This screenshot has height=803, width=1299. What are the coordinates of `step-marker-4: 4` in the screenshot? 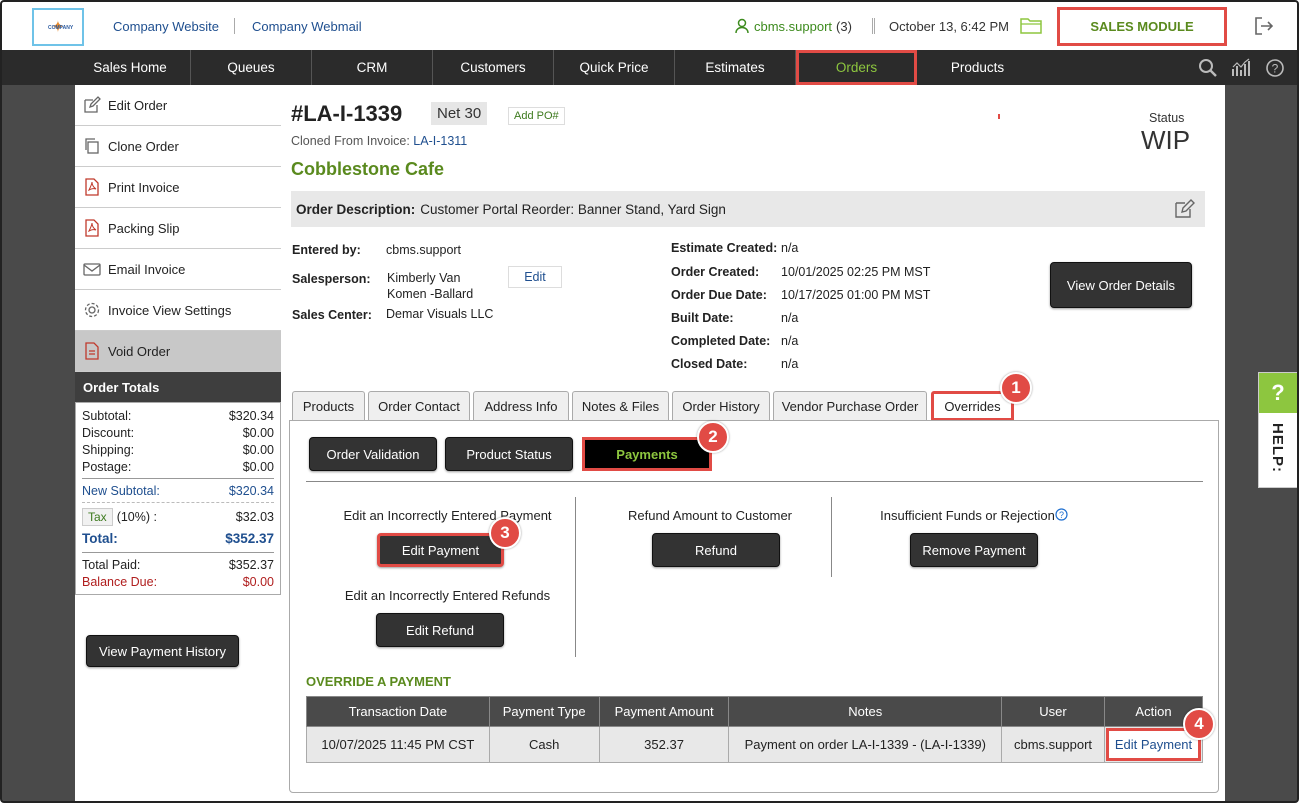 It's located at (1199, 724).